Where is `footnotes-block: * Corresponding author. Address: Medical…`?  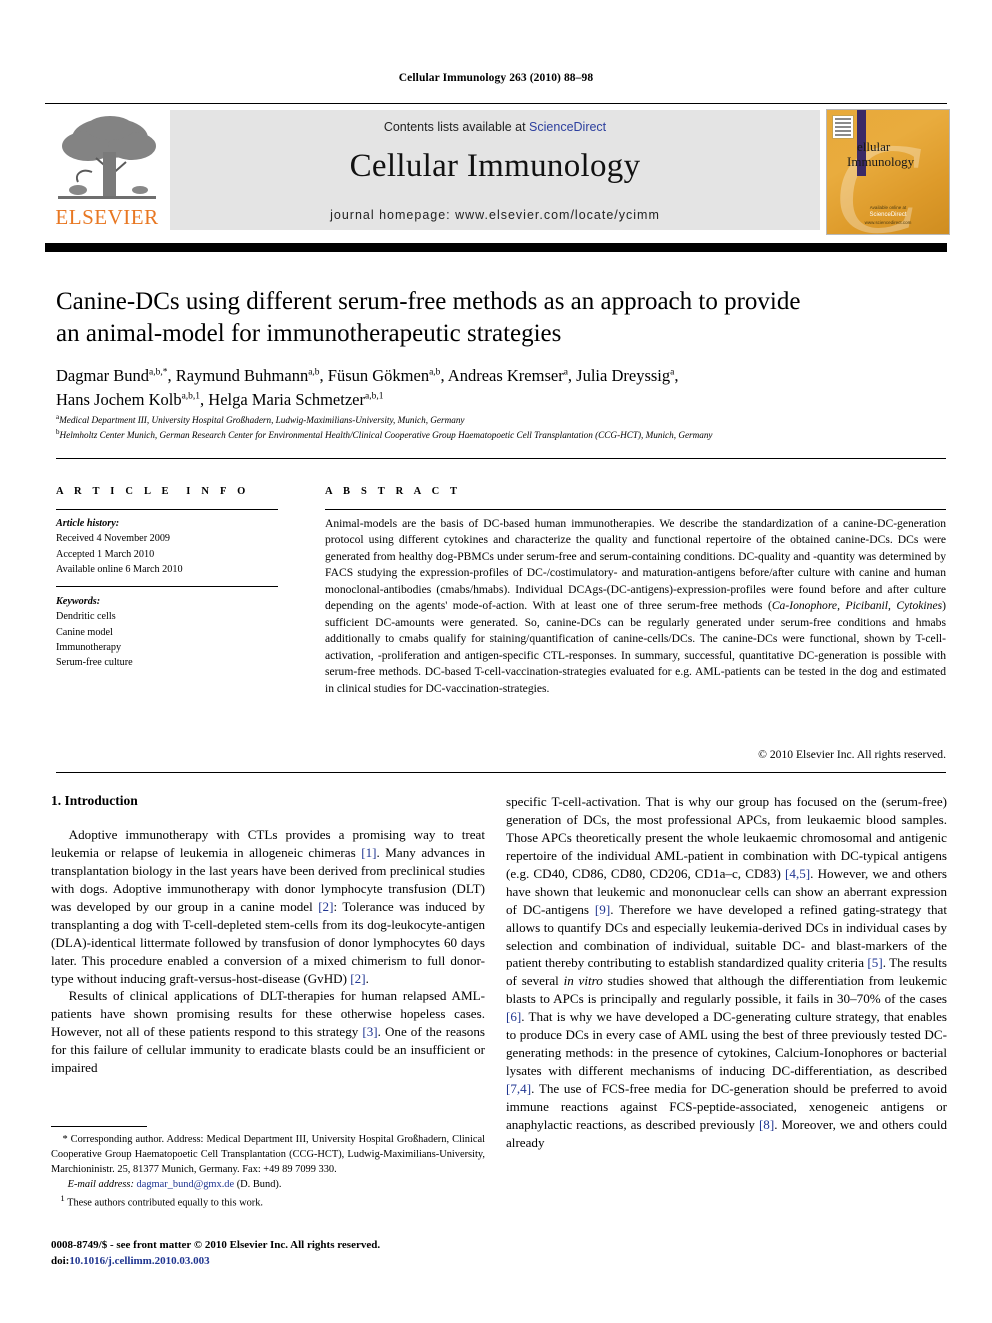 footnotes-block: * Corresponding author. Address: Medical… is located at coordinates (268, 1171).